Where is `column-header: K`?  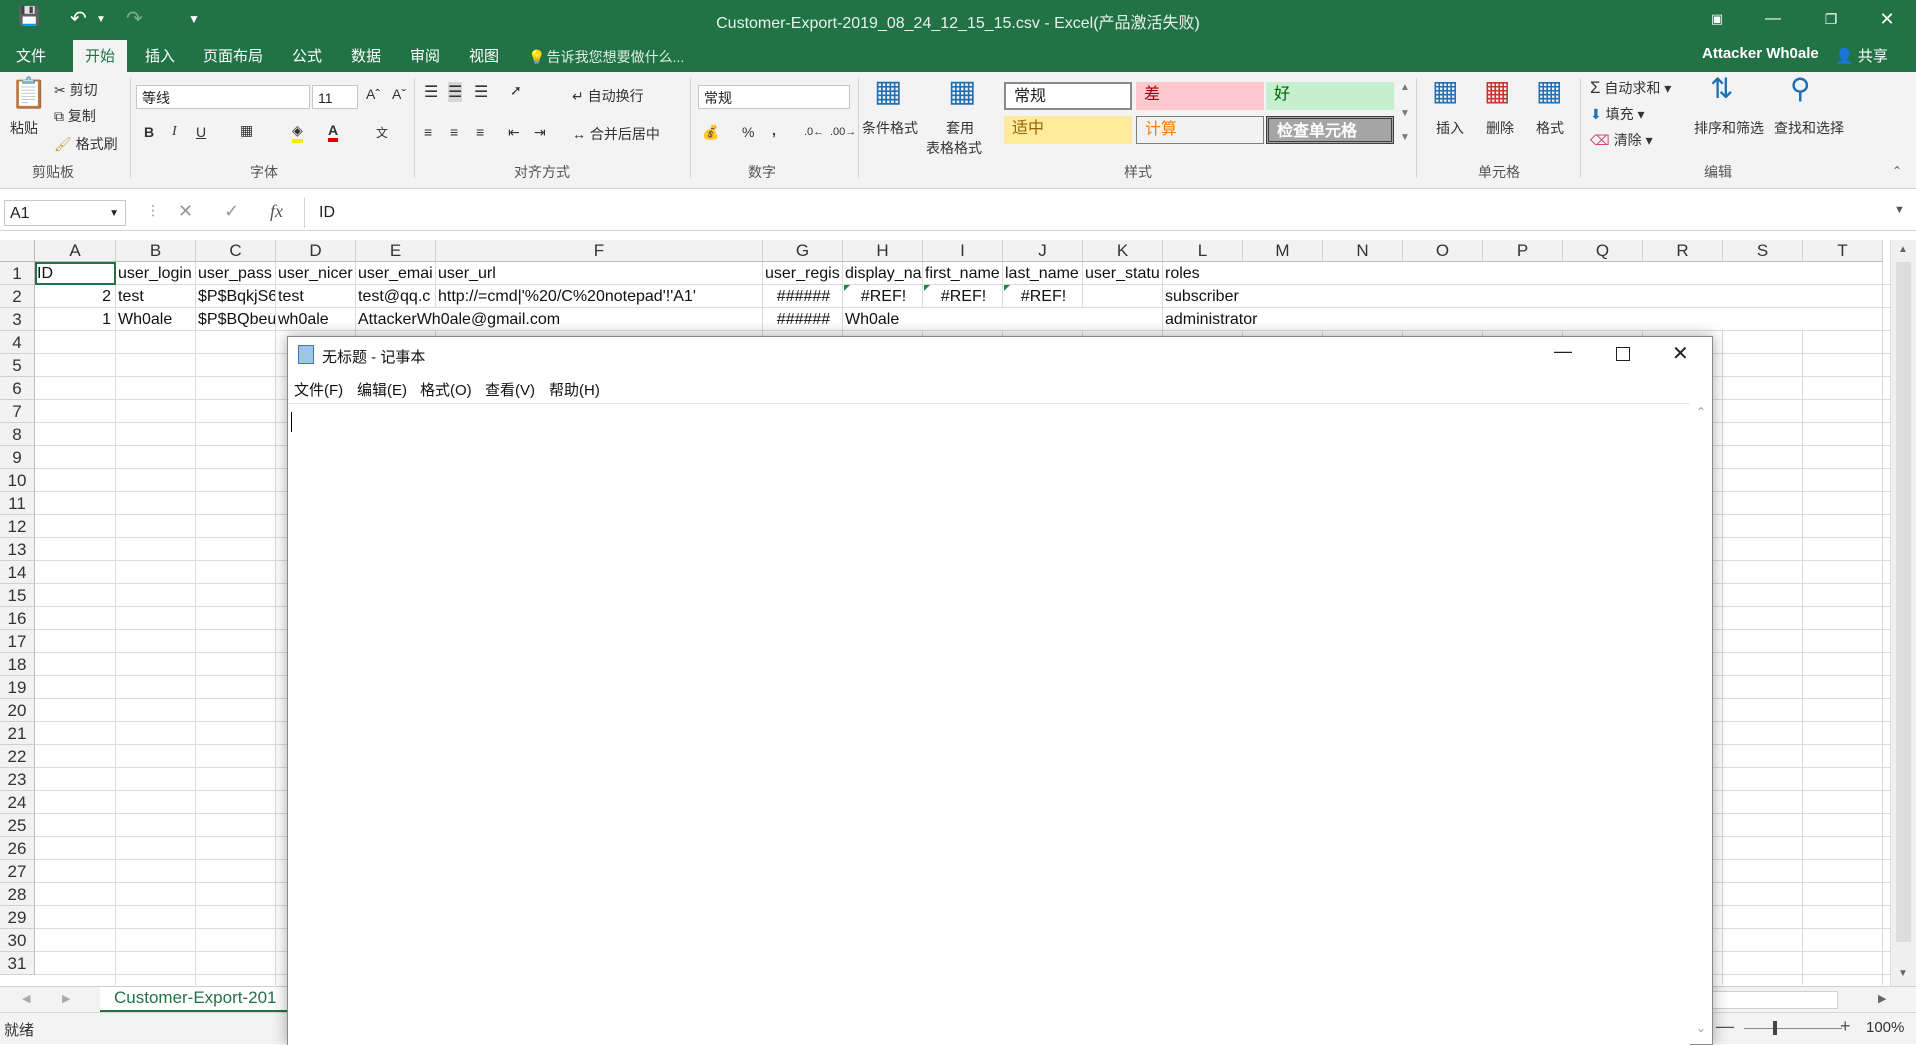
column-header: K is located at coordinates (1123, 251).